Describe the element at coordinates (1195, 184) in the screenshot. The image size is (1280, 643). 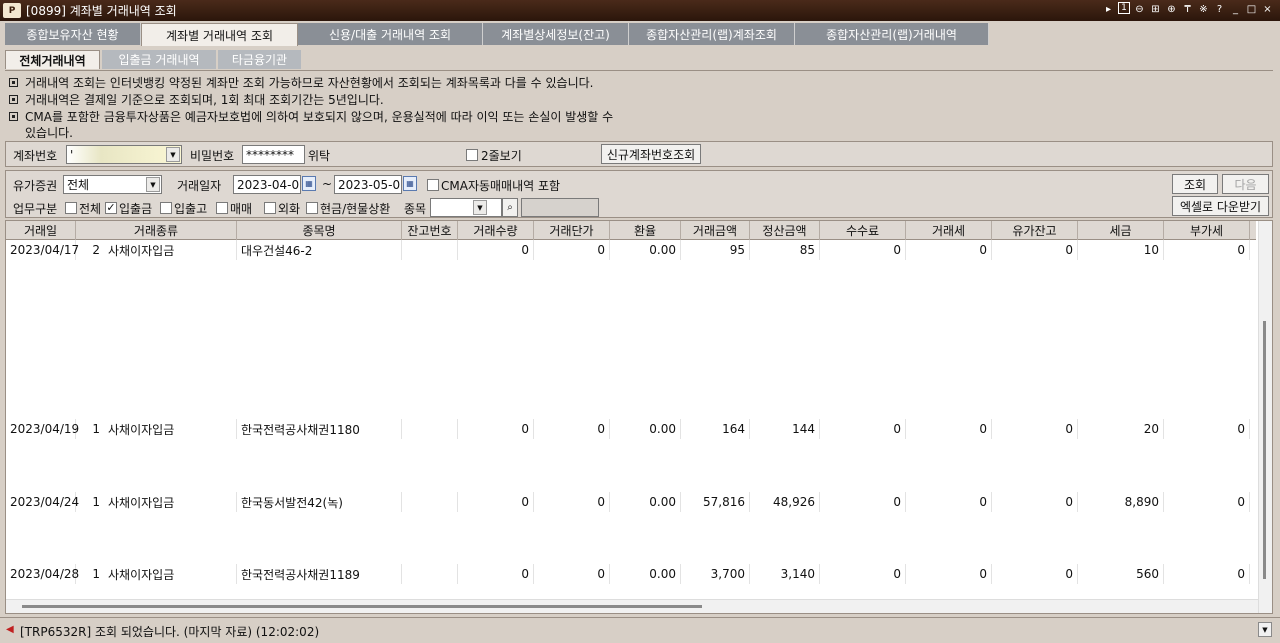
I see `search-button: 조회` at that location.